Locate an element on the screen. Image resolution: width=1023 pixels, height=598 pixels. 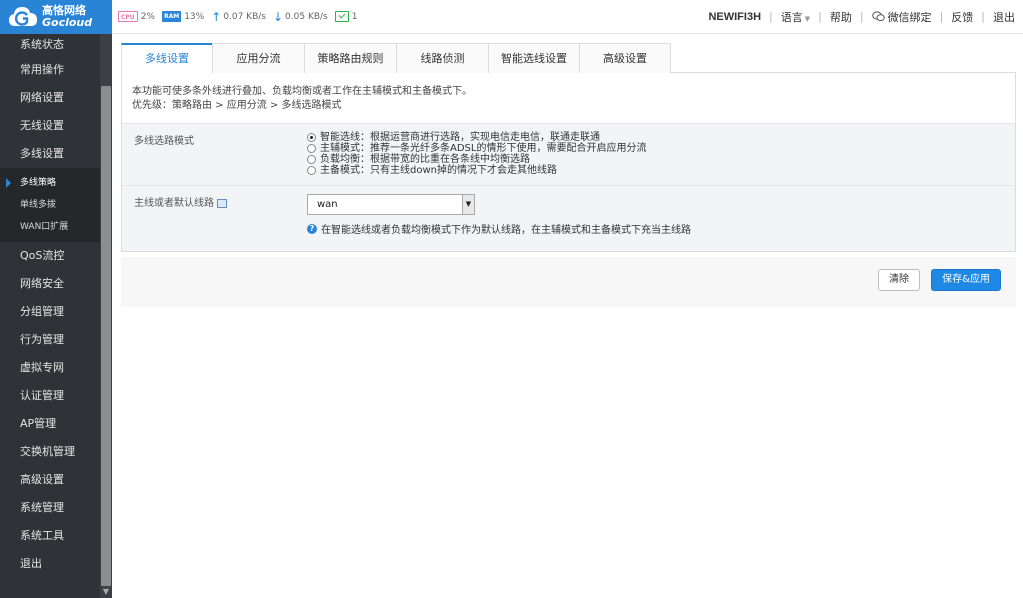
scroll-down-arrow-icon: ▼ is located at coordinates (106, 592).